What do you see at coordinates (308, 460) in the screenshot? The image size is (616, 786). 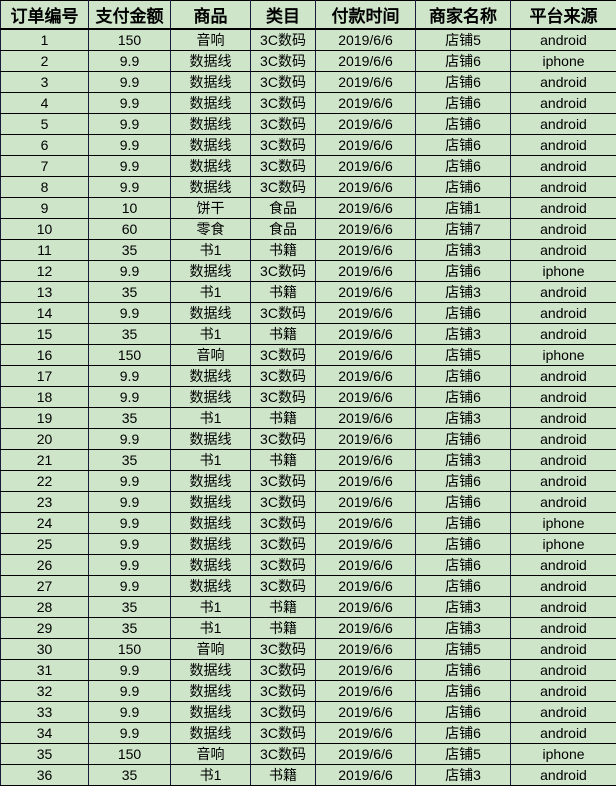 I see `table-row: 2135书1书籍2019/6/6店铺3android` at bounding box center [308, 460].